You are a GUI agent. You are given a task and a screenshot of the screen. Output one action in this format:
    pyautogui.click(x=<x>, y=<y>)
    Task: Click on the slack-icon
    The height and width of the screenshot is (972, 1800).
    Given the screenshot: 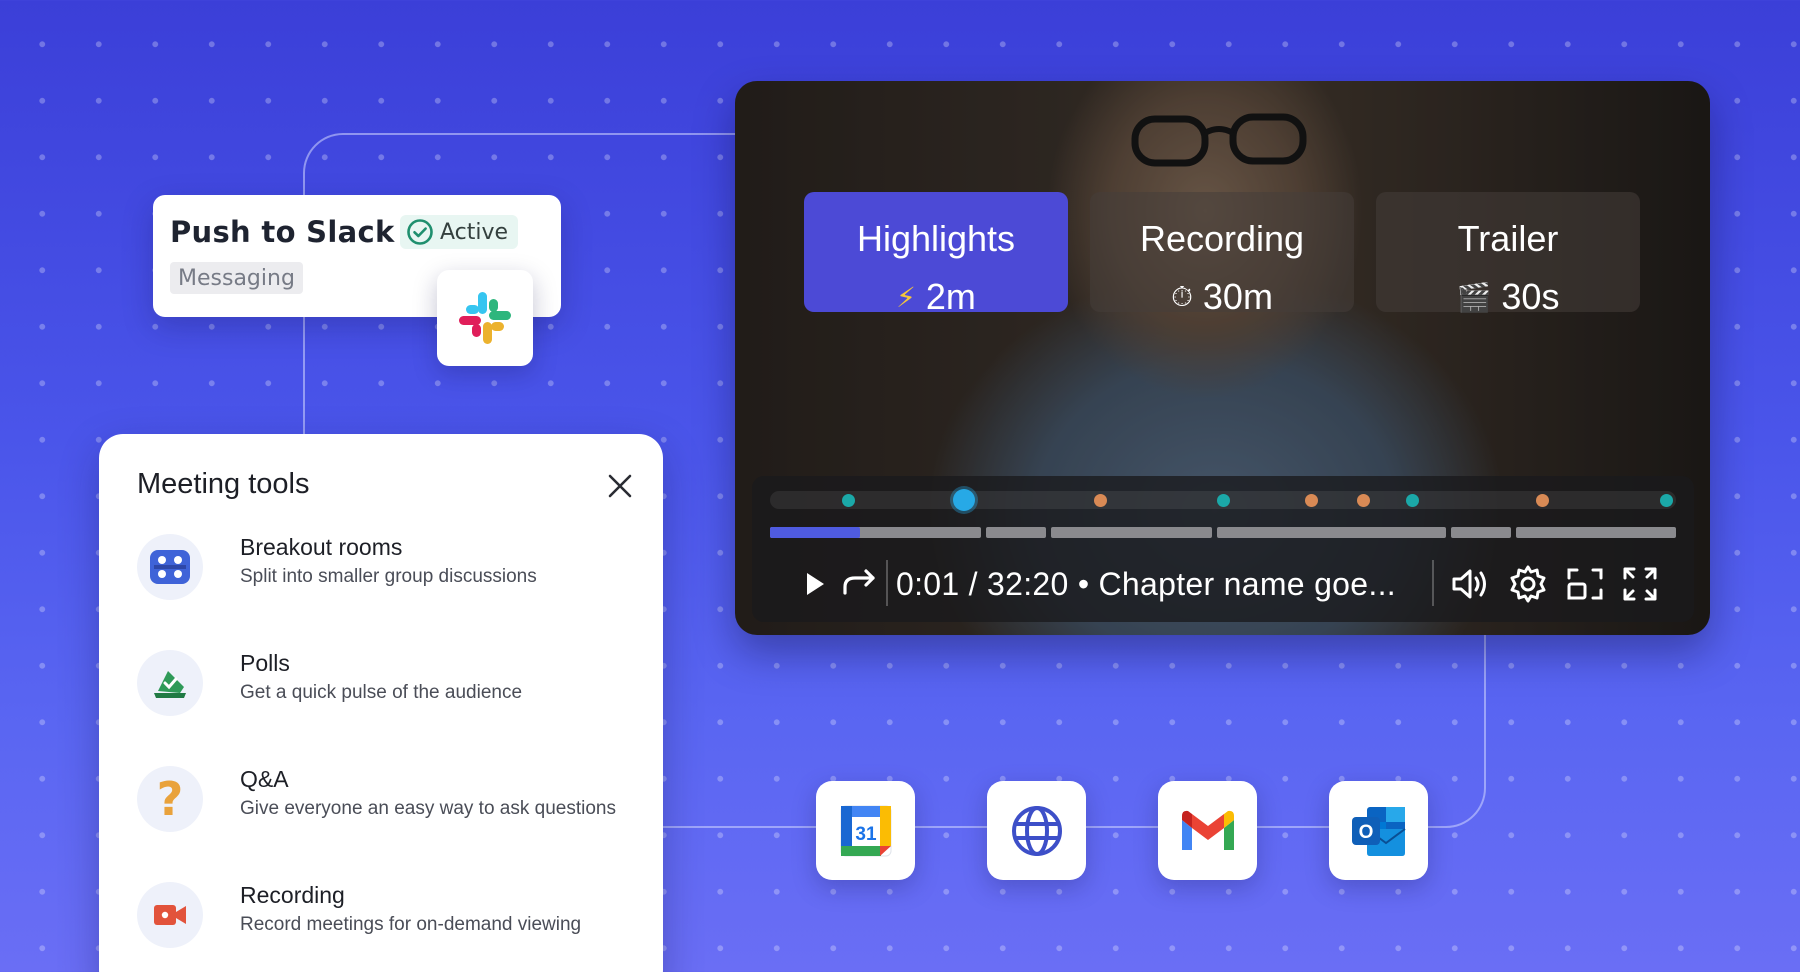 What is the action you would take?
    pyautogui.click(x=485, y=318)
    